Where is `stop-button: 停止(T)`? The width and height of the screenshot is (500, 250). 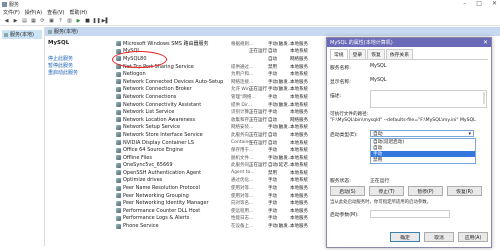 stop-button: 停止(T) is located at coordinates (386, 191).